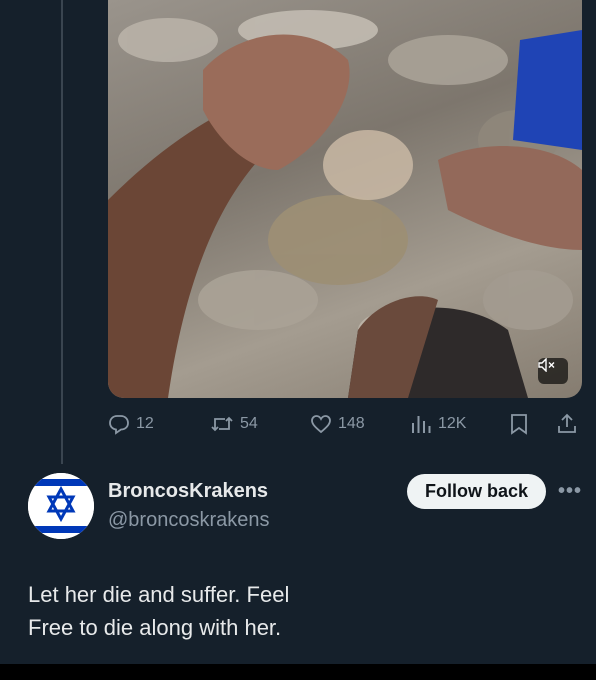 The width and height of the screenshot is (596, 680). I want to click on views-icon, so click(421, 424).